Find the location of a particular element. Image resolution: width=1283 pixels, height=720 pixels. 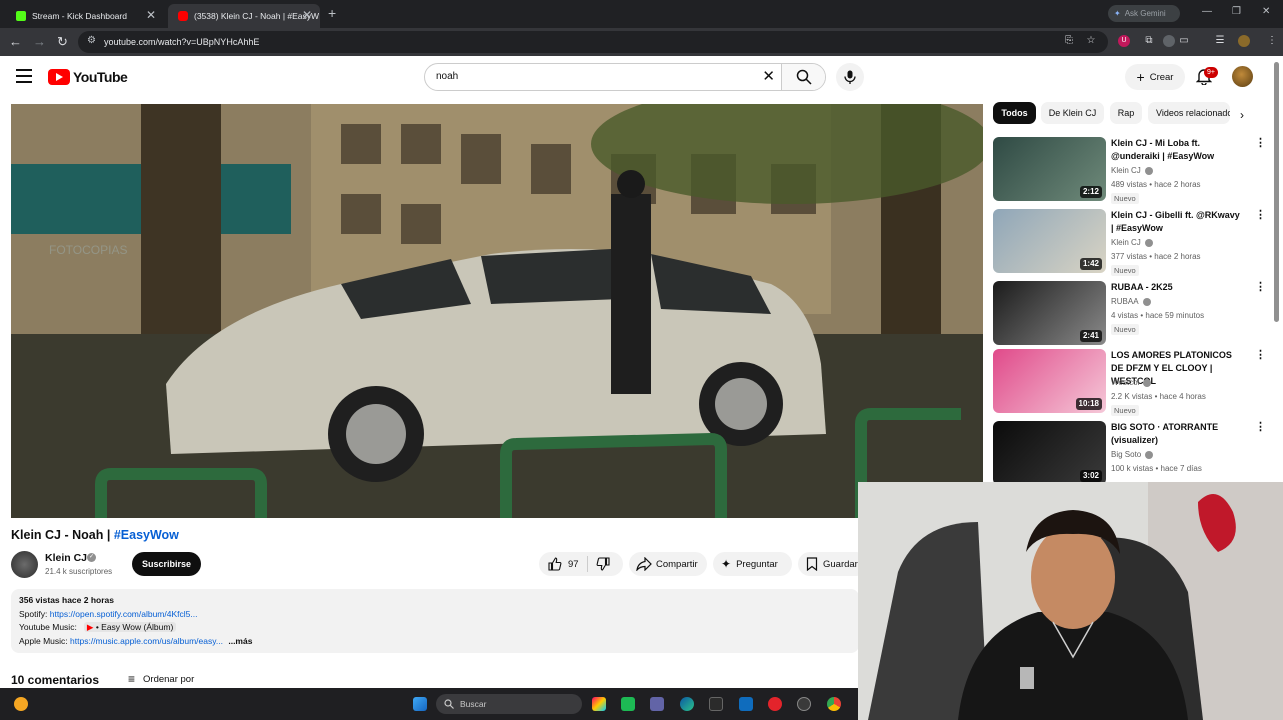

extension-icon: U is located at coordinates (1124, 41).